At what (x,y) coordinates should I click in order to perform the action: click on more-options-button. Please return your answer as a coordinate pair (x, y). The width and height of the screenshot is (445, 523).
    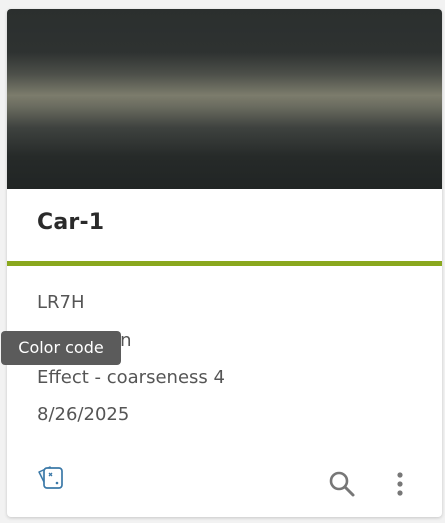
    Looking at the image, I should click on (400, 484).